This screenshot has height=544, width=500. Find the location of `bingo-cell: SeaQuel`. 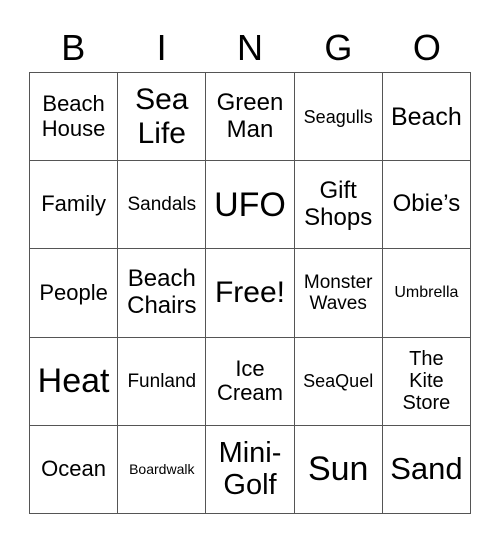

bingo-cell: SeaQuel is located at coordinates (338, 381).